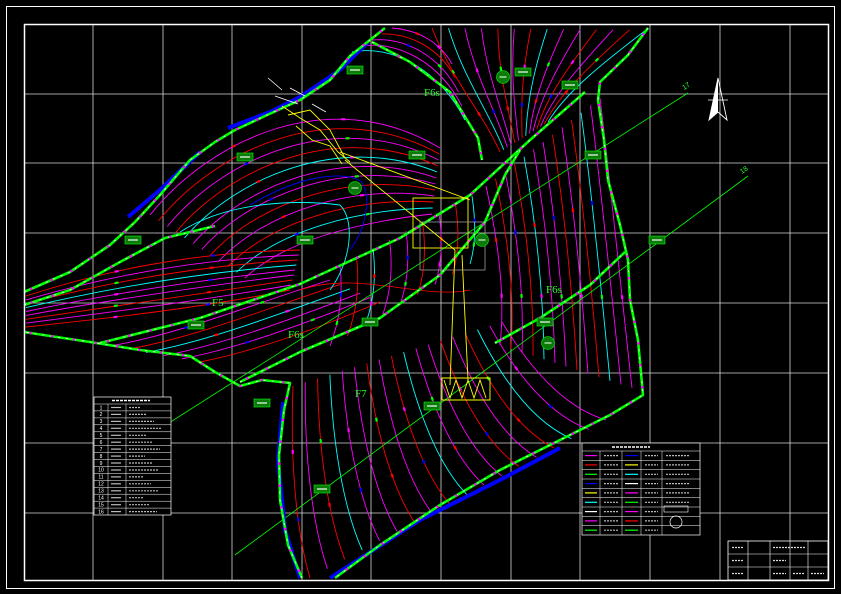  I want to click on legend-row-number: 15, so click(101, 505).